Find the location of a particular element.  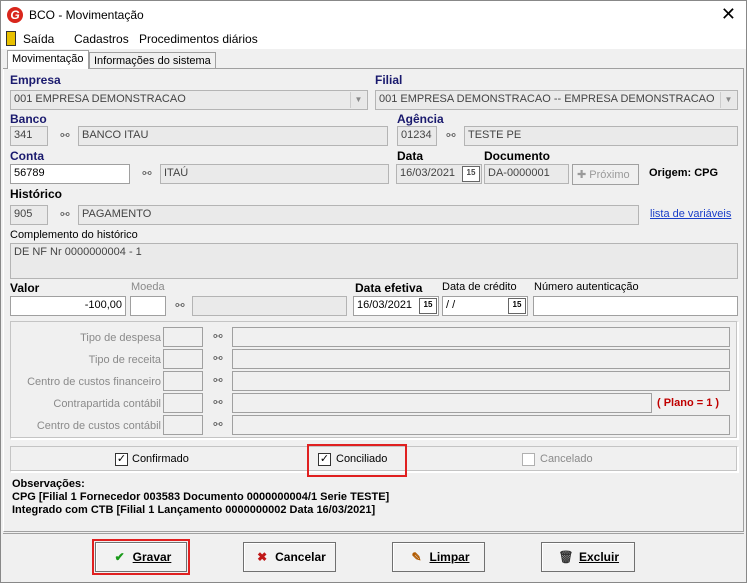

complemento-label: Complemento do histórico is located at coordinates (74, 235).